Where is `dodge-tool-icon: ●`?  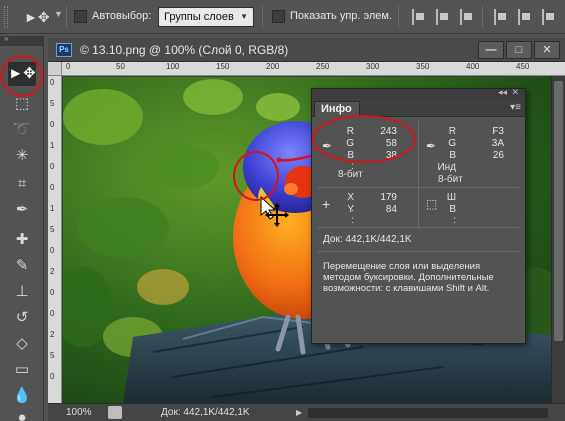
dodge-tool-icon: ● is located at coordinates (22, 413).